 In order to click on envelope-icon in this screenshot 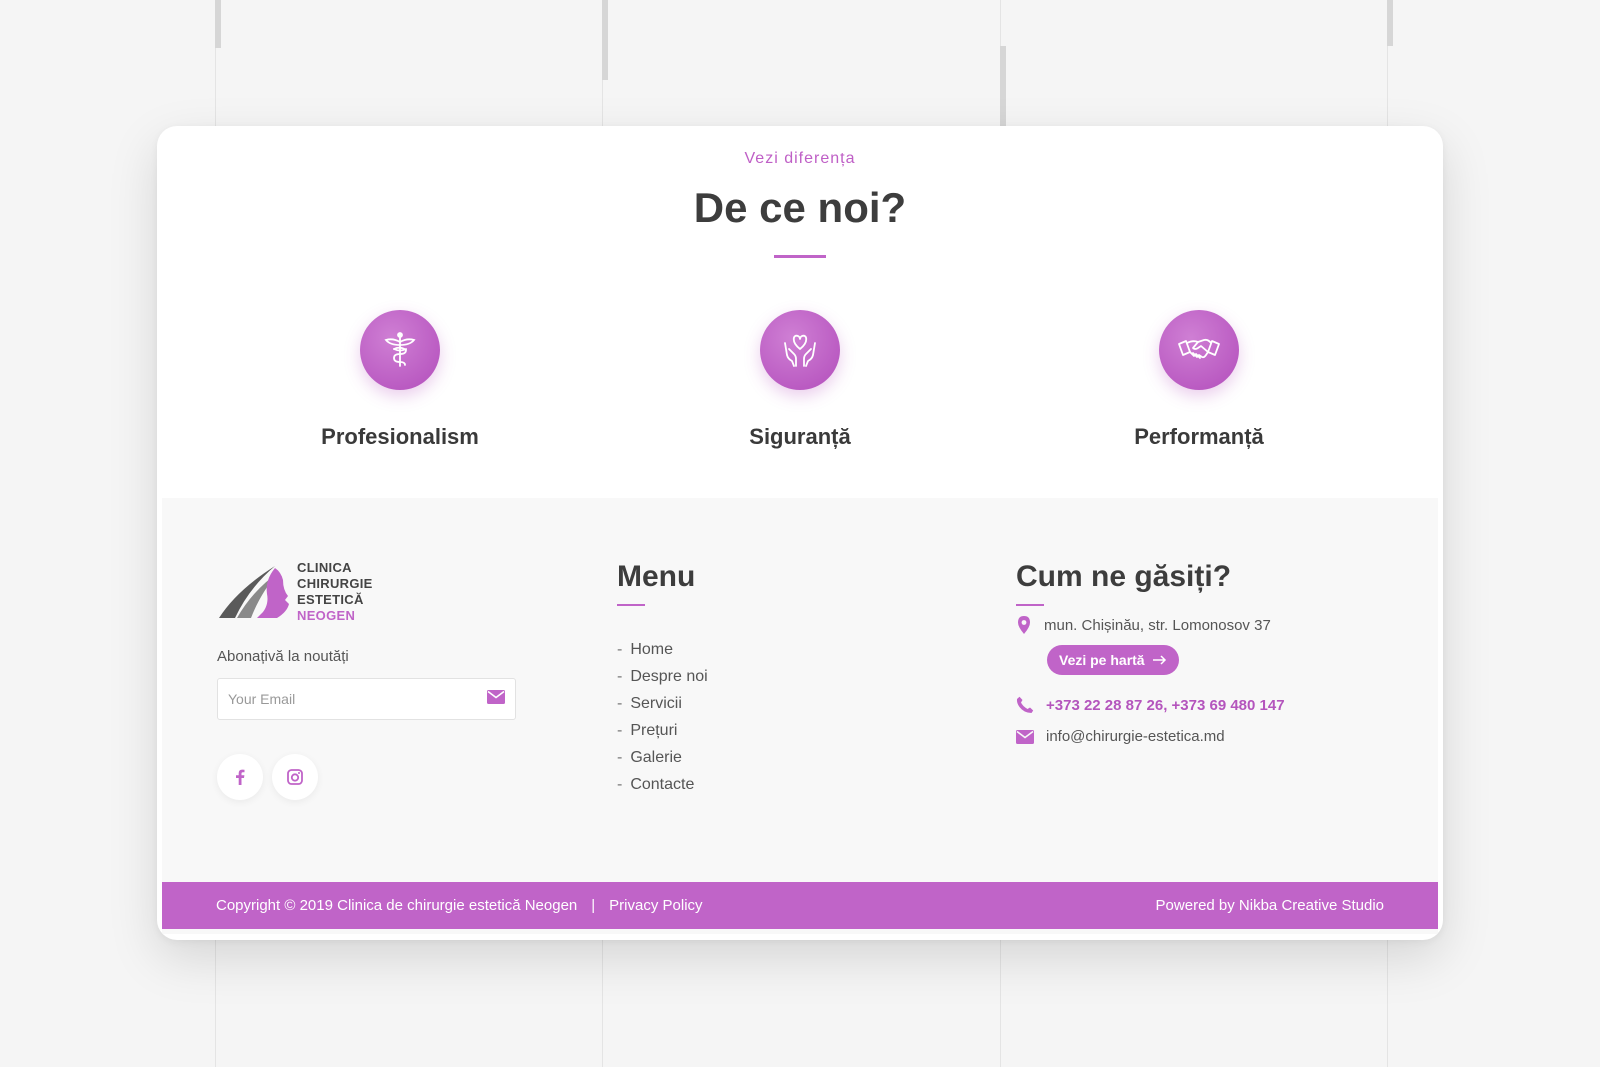, I will do `click(1025, 736)`.